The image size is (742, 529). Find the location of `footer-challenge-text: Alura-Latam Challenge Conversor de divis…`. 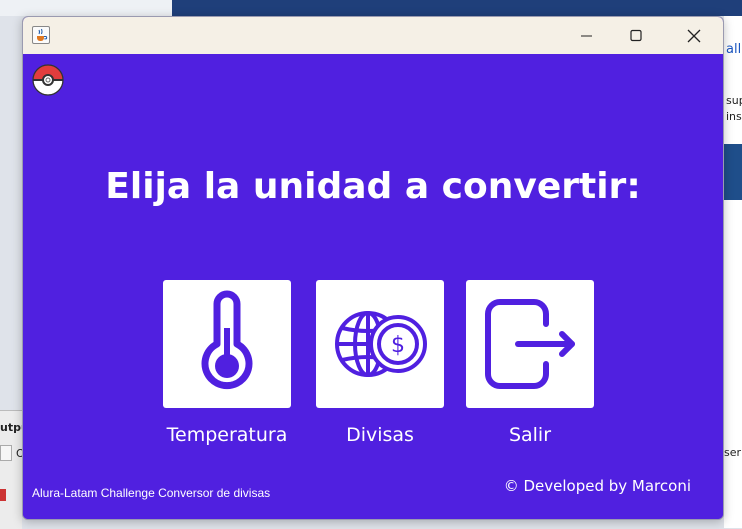

footer-challenge-text: Alura-Latam Challenge Conversor de divis… is located at coordinates (151, 493).